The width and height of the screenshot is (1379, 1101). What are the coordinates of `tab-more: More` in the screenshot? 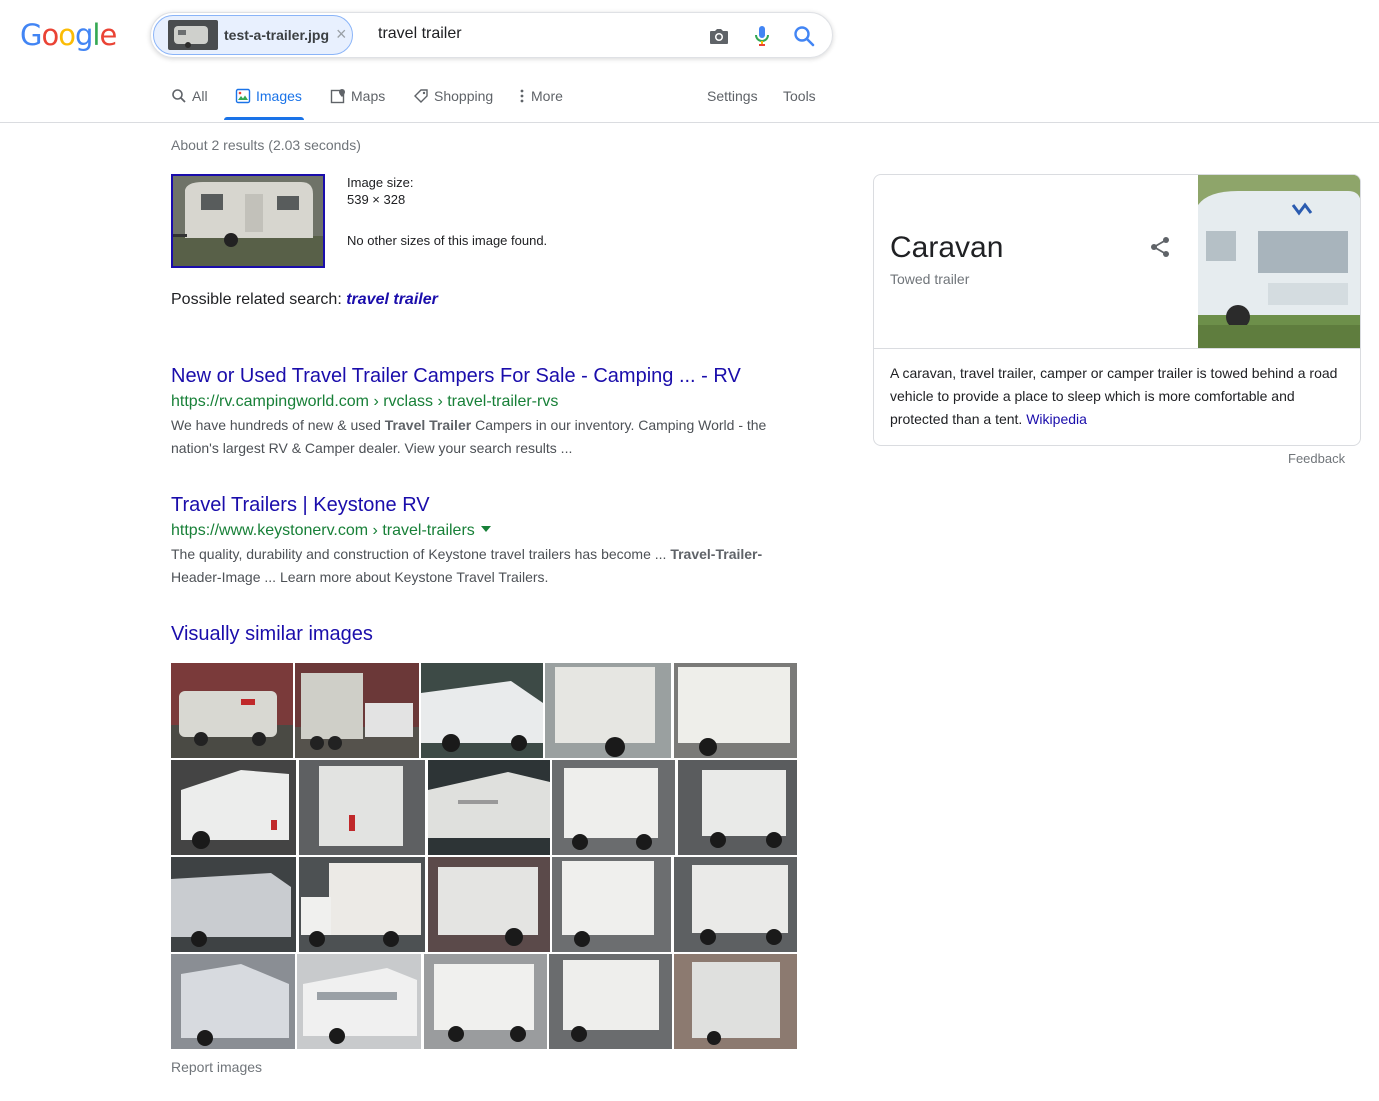 It's located at (540, 104).